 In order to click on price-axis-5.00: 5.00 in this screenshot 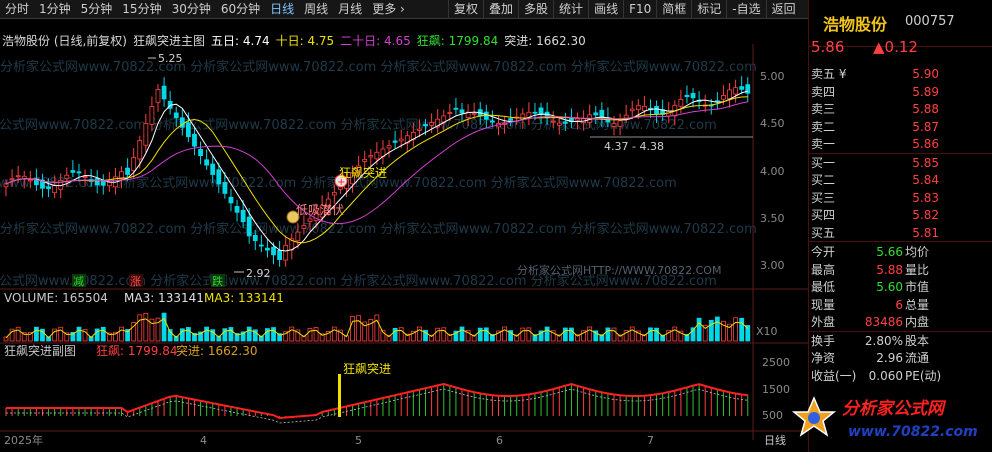, I will do `click(772, 76)`.